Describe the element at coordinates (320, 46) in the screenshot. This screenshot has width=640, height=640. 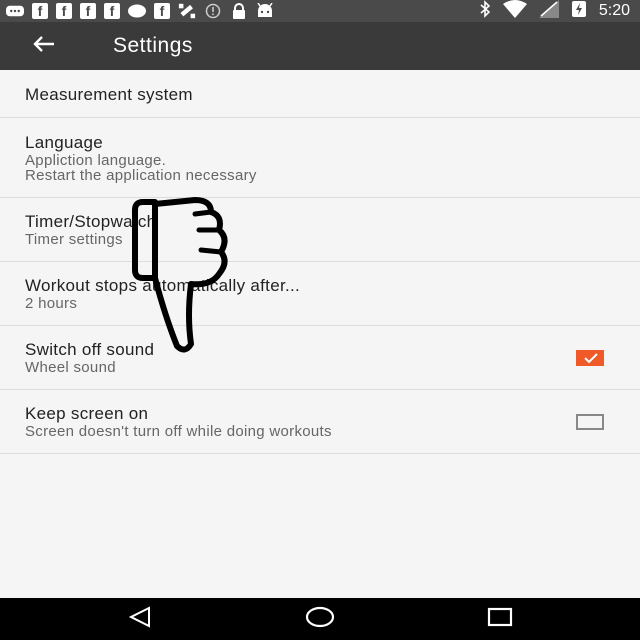
I see `toolbar: Settings` at that location.